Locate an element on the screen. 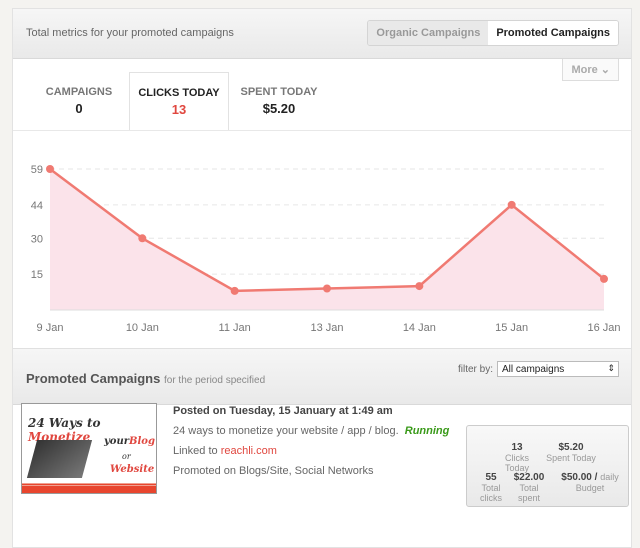 The height and width of the screenshot is (548, 640). promoted-on: Promoted on Blogs/Site, Social Networks is located at coordinates (273, 471).